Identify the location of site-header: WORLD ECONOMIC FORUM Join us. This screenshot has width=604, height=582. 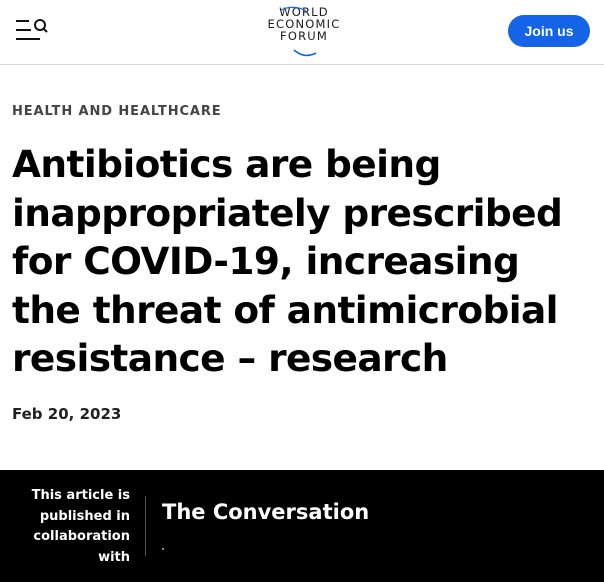
(302, 32).